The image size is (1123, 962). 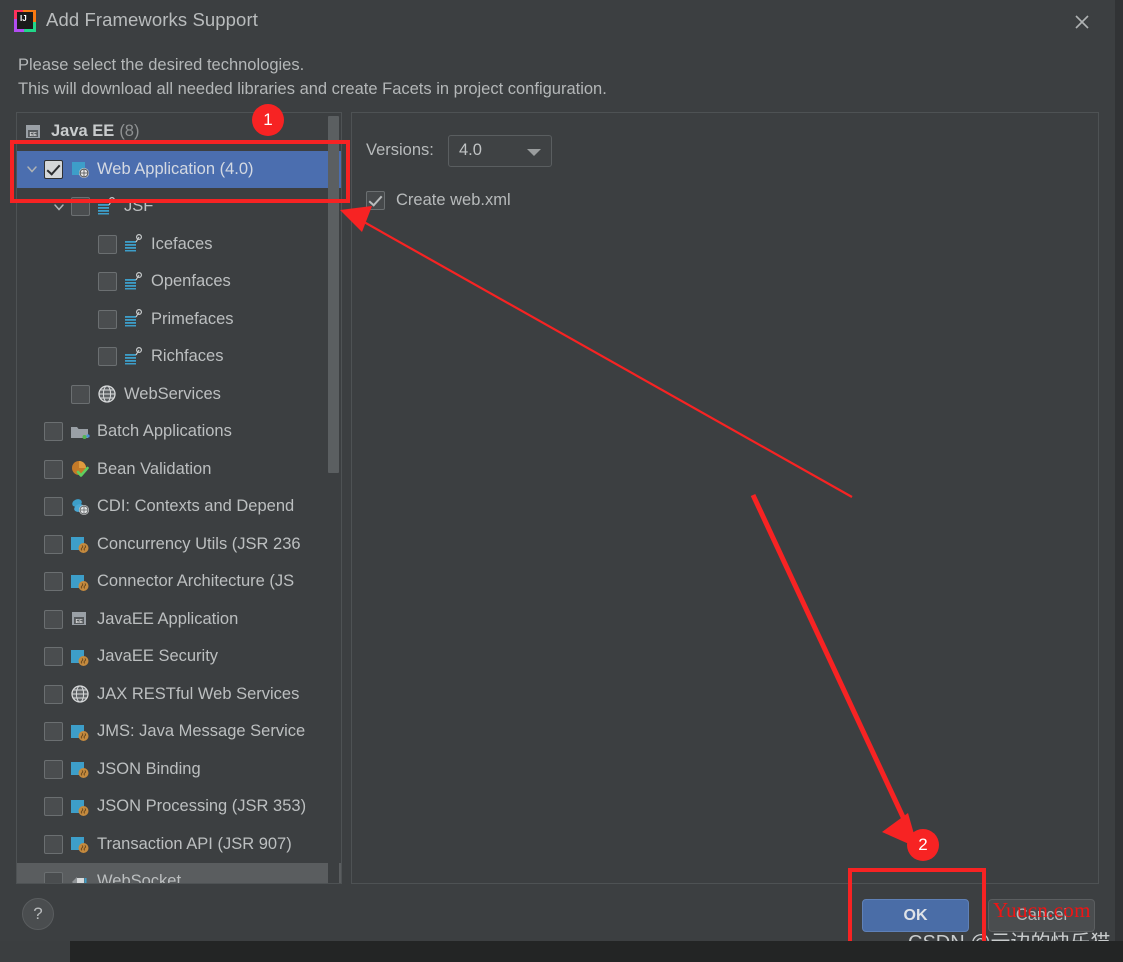 I want to click on tree-item-label: Primefaces, so click(x=192, y=318).